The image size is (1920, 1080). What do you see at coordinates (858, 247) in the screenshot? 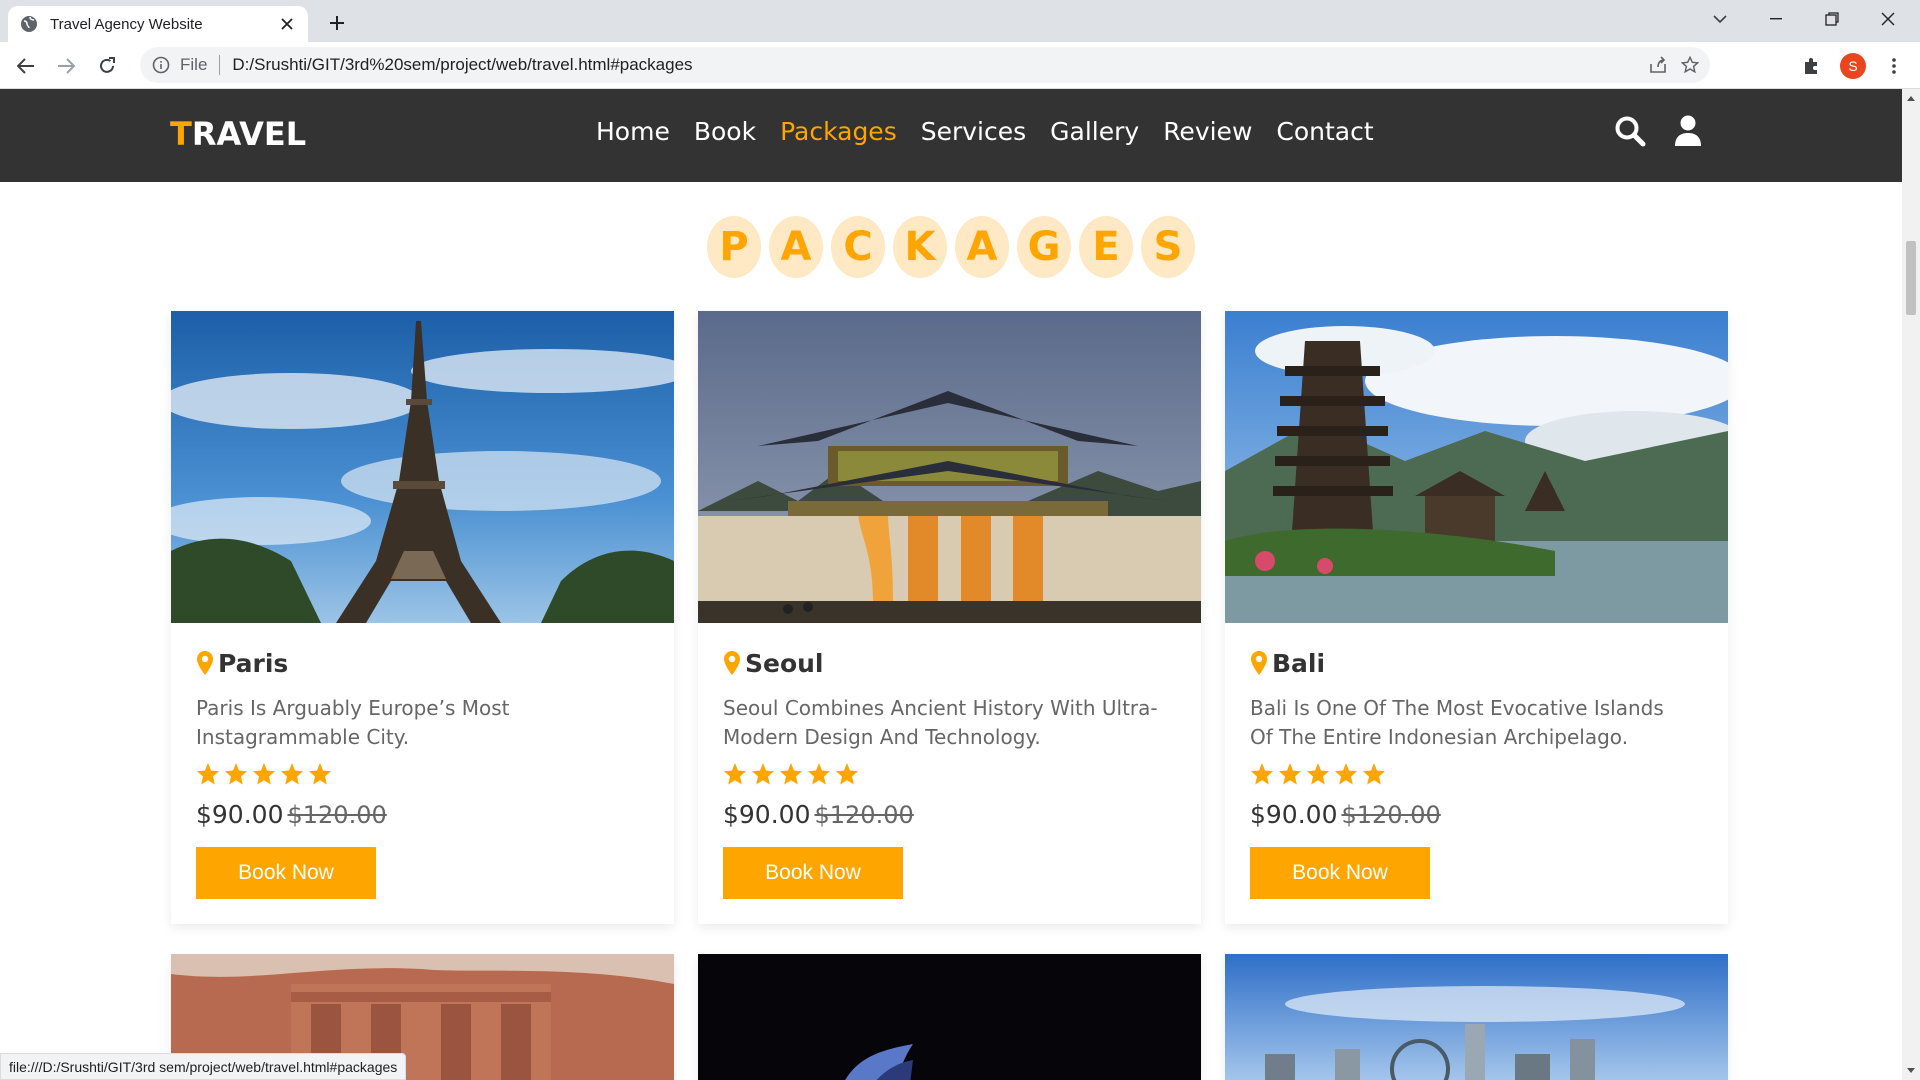
I see `heading-letter: C` at bounding box center [858, 247].